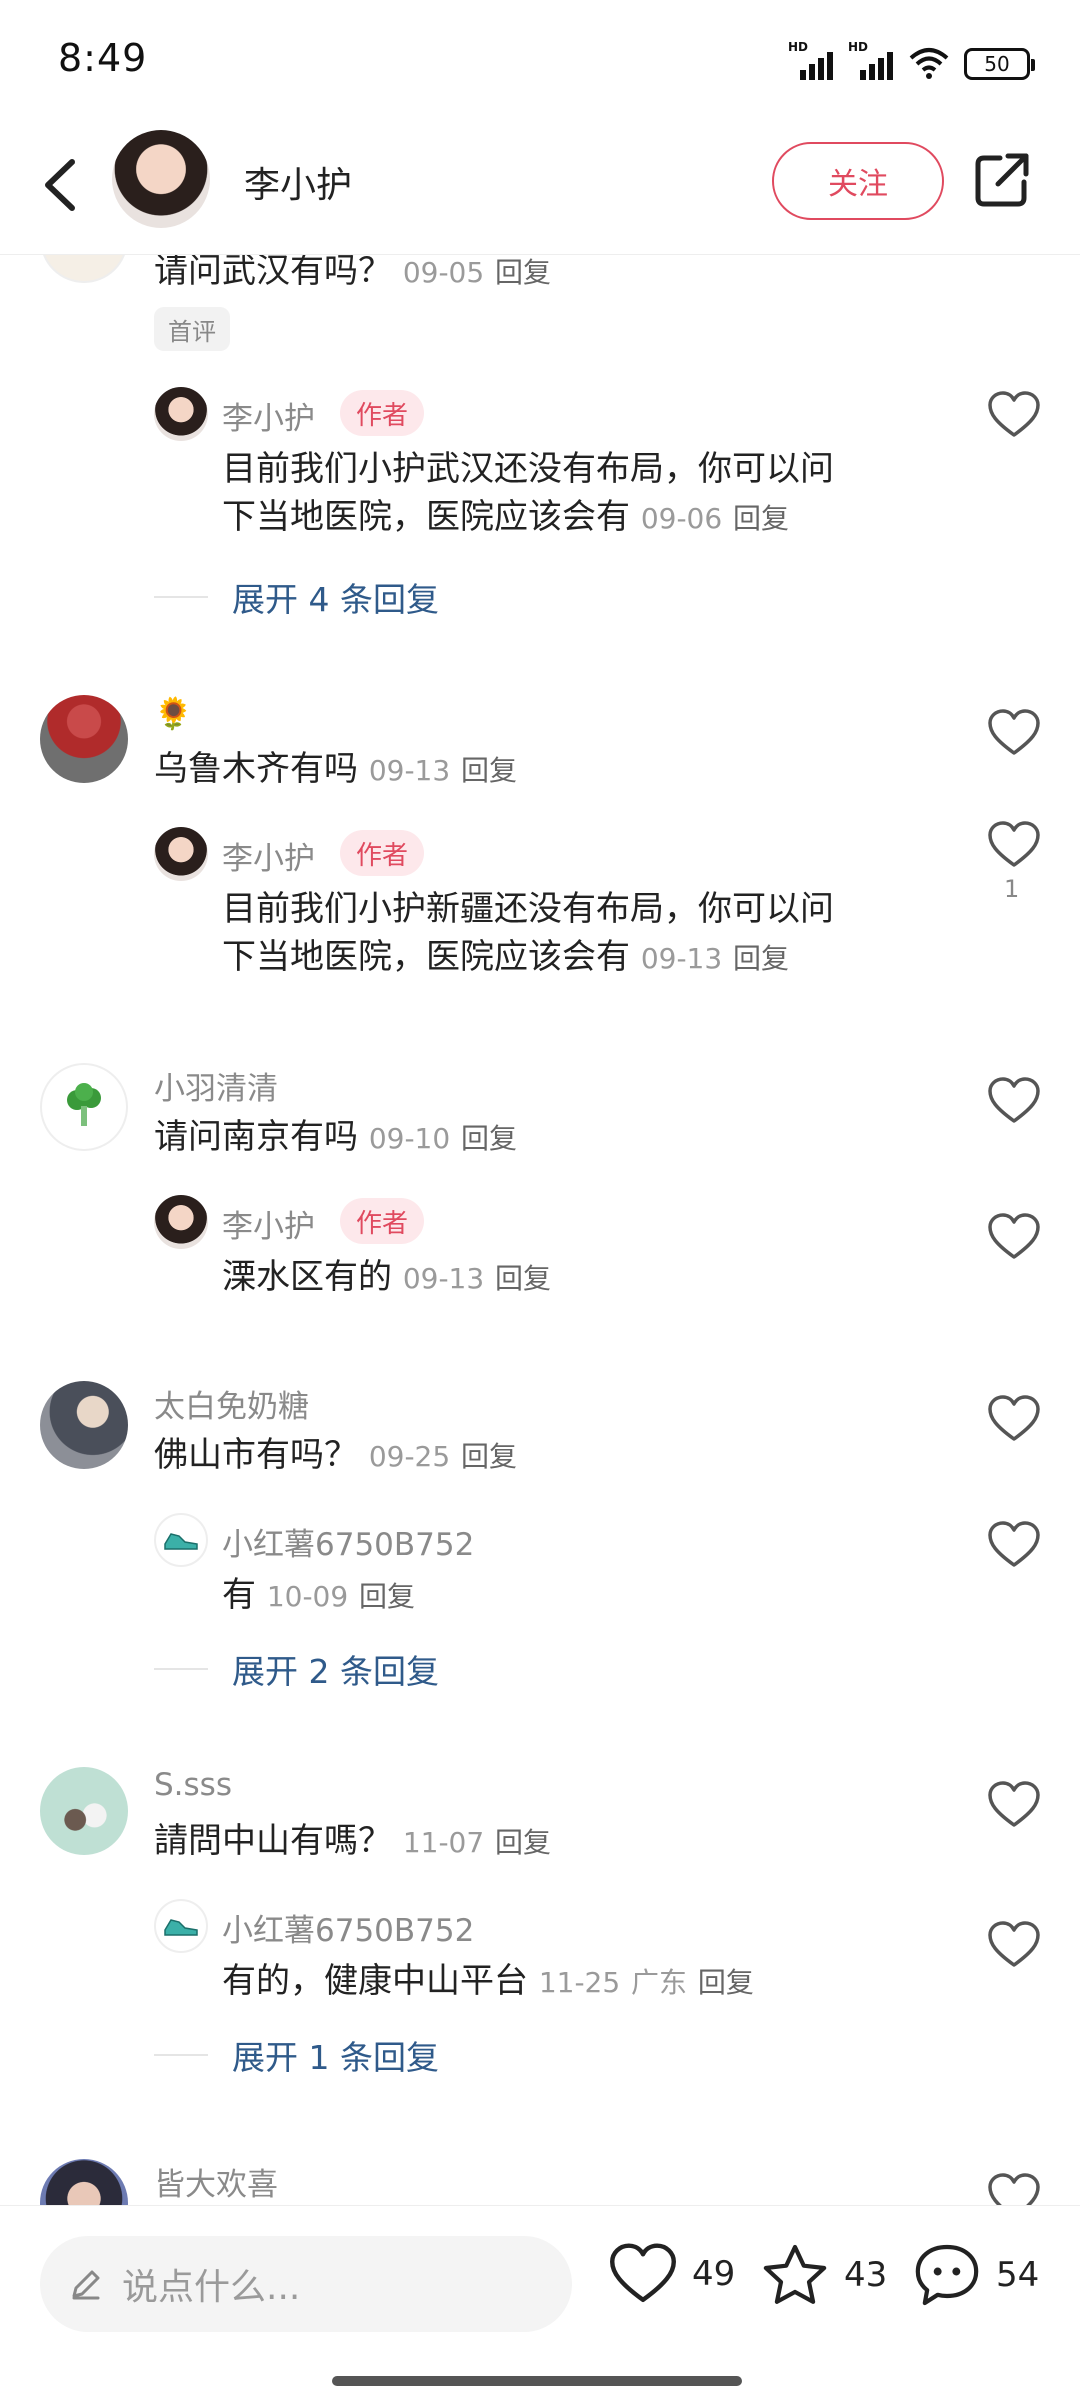  Describe the element at coordinates (84, 1104) in the screenshot. I see `broccoli-icon` at that location.